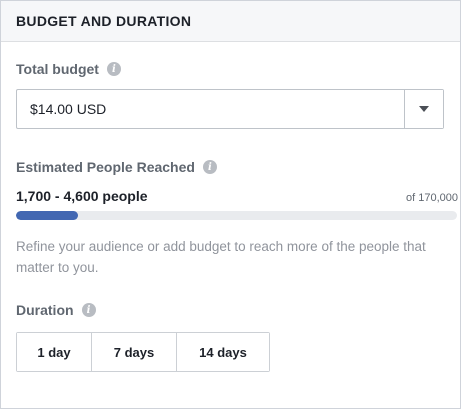 Image resolution: width=461 pixels, height=409 pixels. I want to click on reach-progress-track, so click(236, 215).